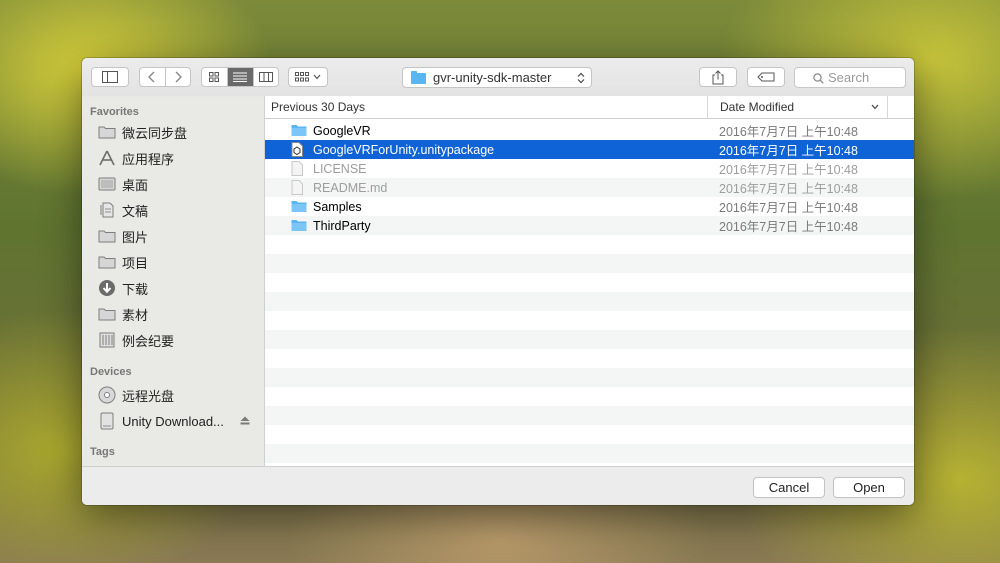  Describe the element at coordinates (107, 395) in the screenshot. I see `disc-icon` at that location.